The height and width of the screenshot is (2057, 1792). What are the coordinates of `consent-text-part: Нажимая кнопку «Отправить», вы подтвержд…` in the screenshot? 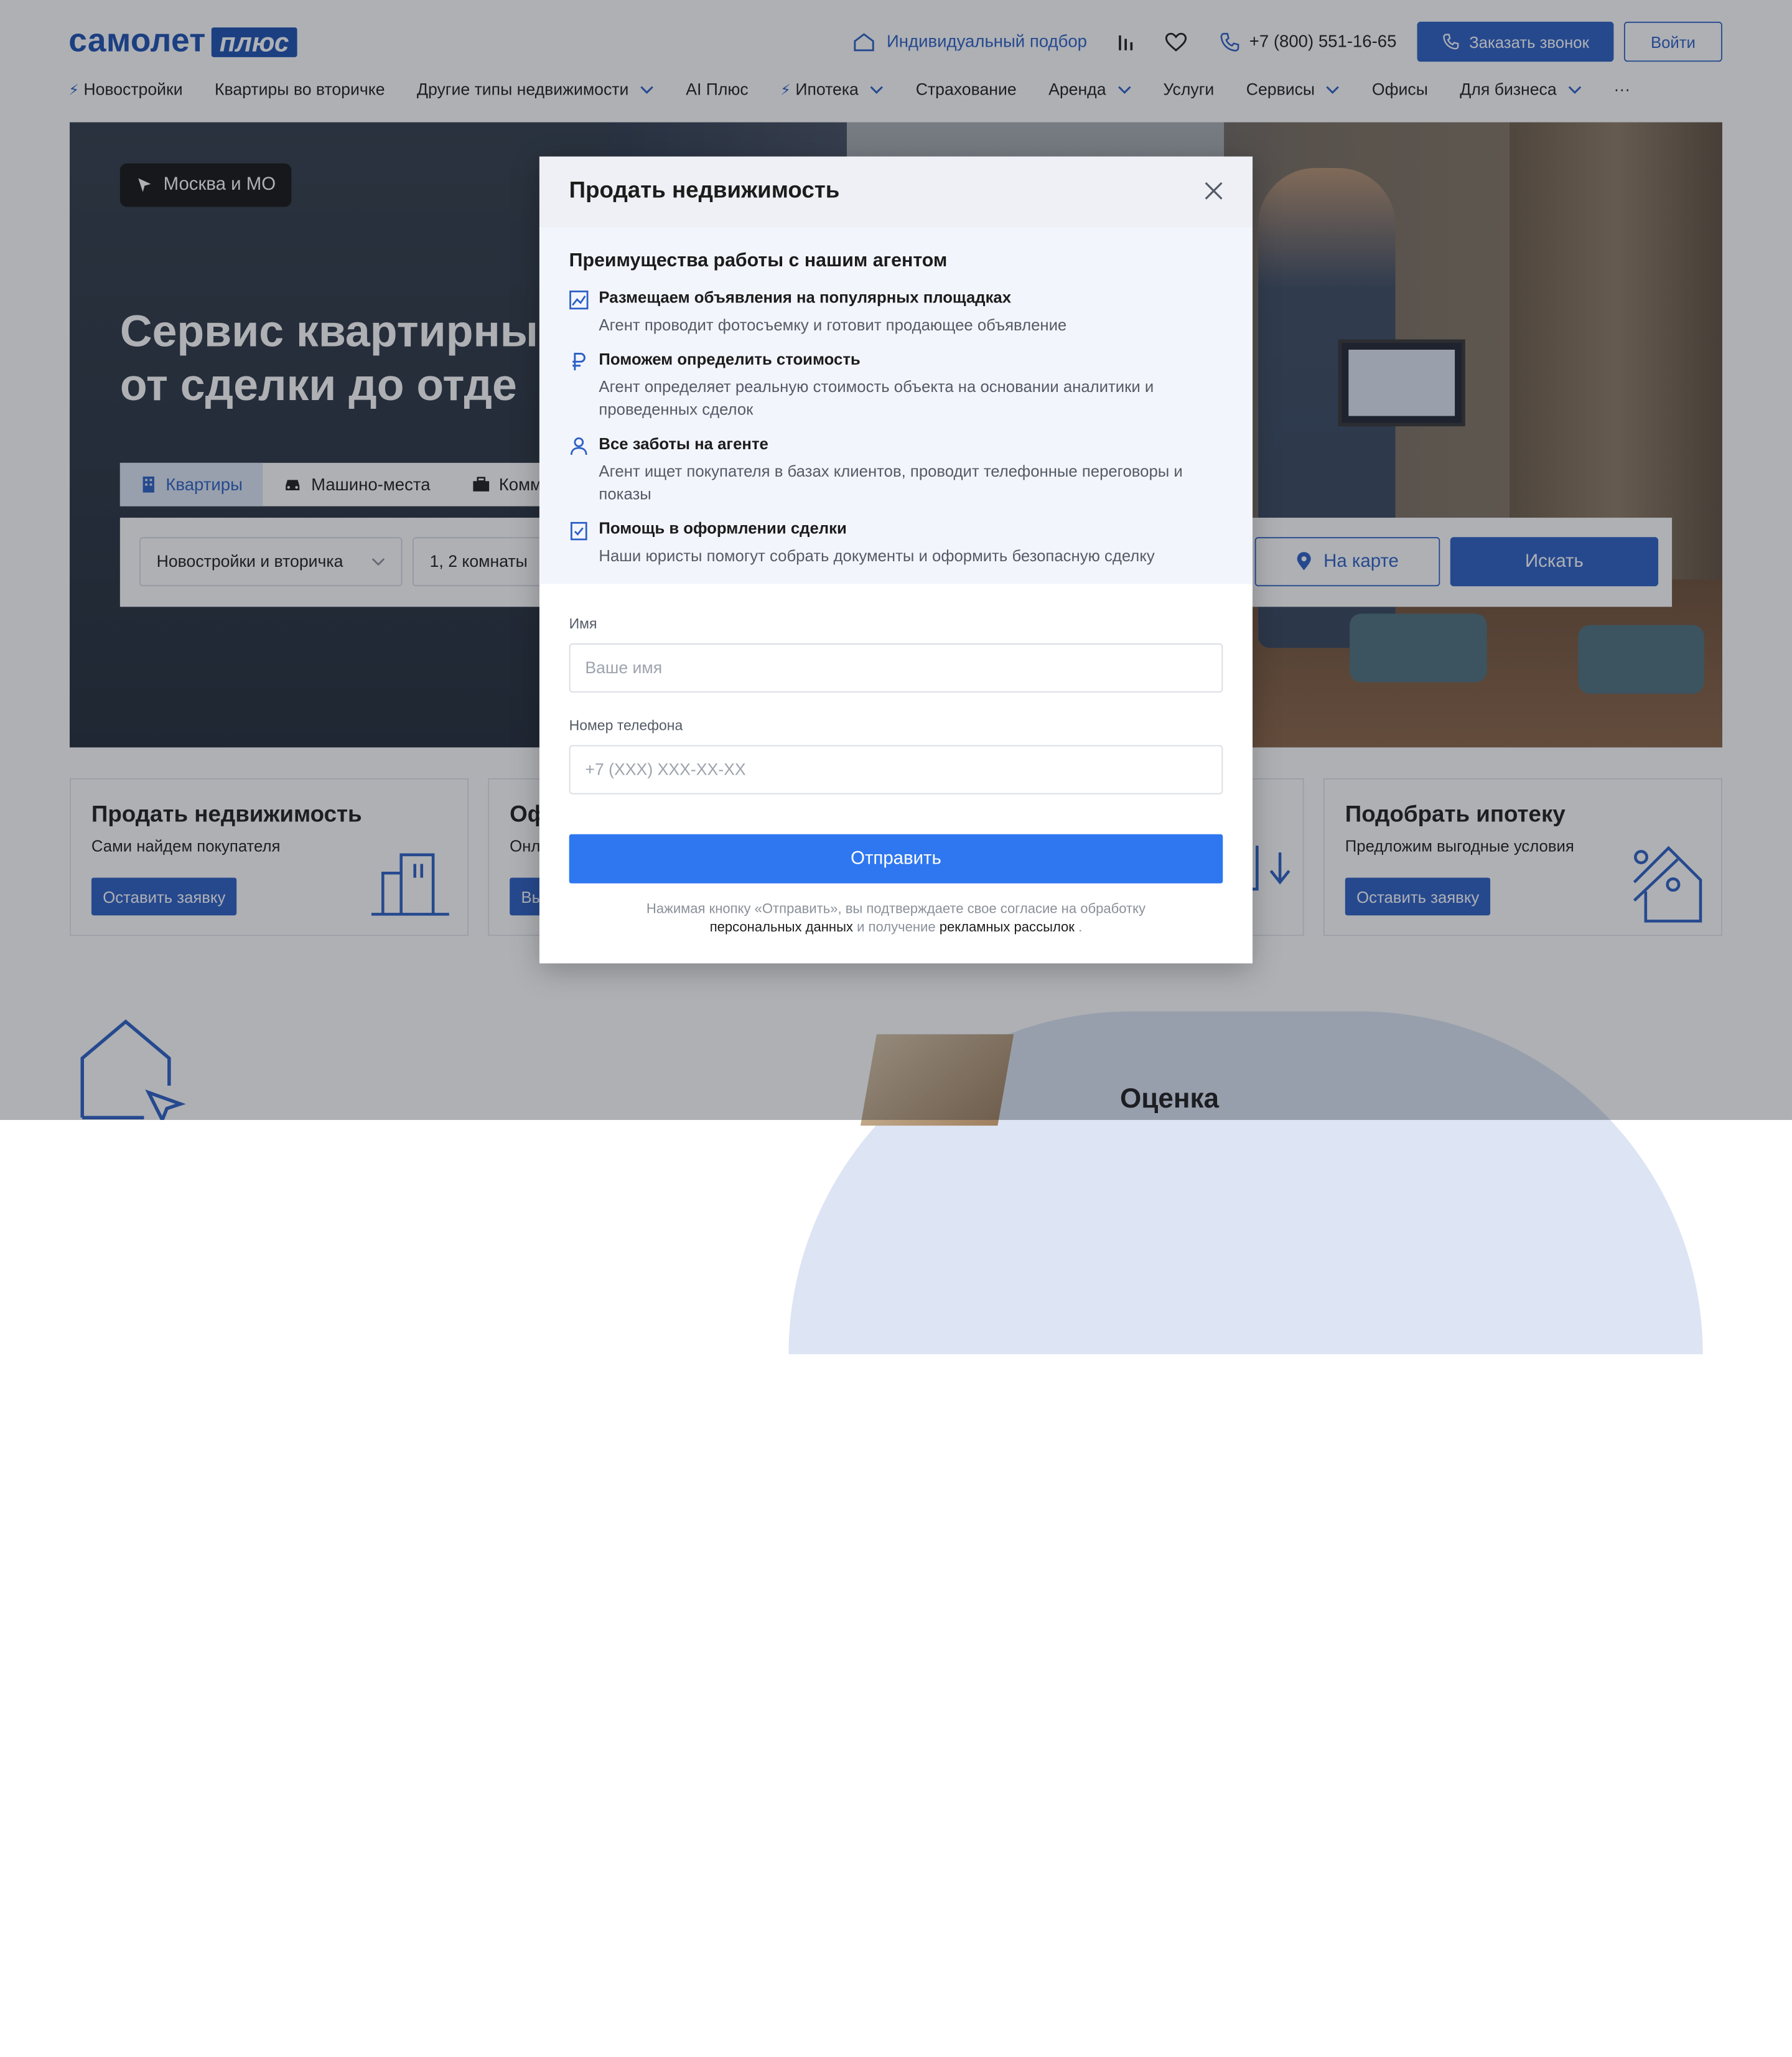 It's located at (896, 908).